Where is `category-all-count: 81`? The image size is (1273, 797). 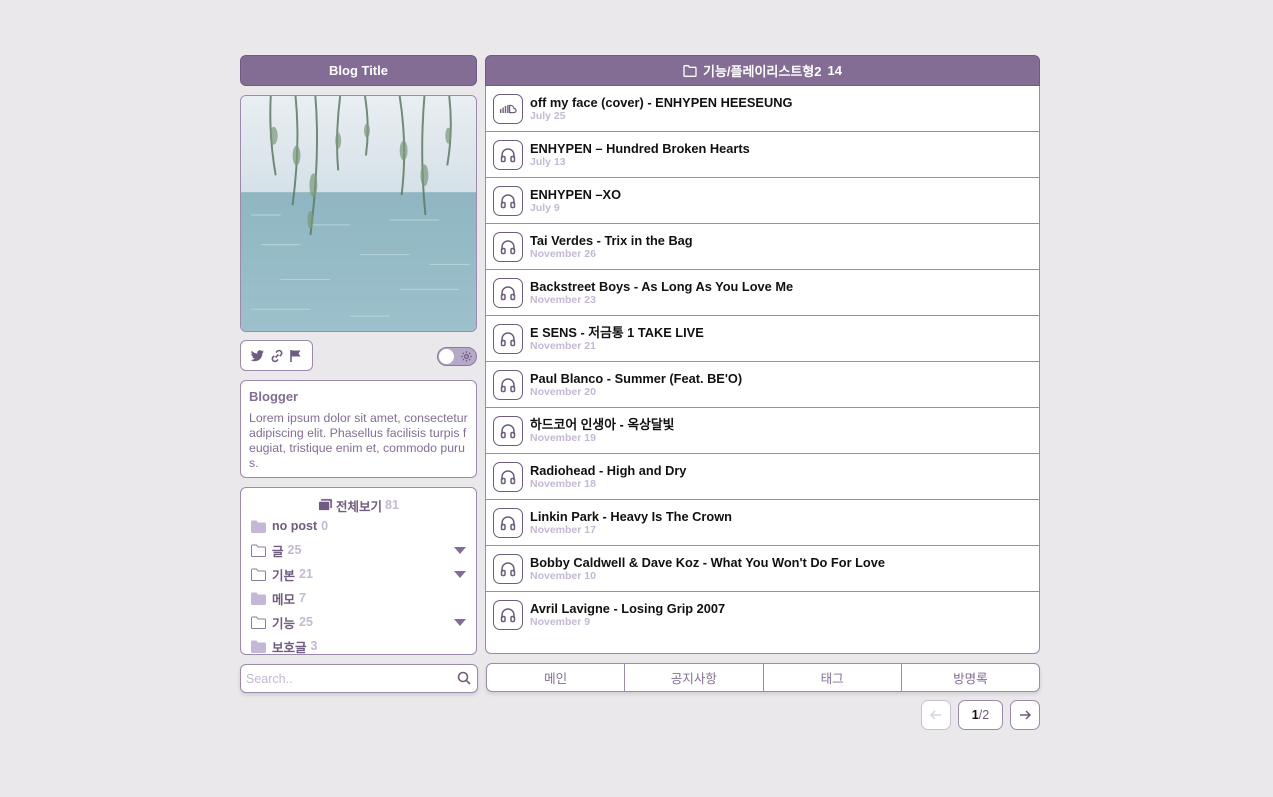 category-all-count: 81 is located at coordinates (392, 505).